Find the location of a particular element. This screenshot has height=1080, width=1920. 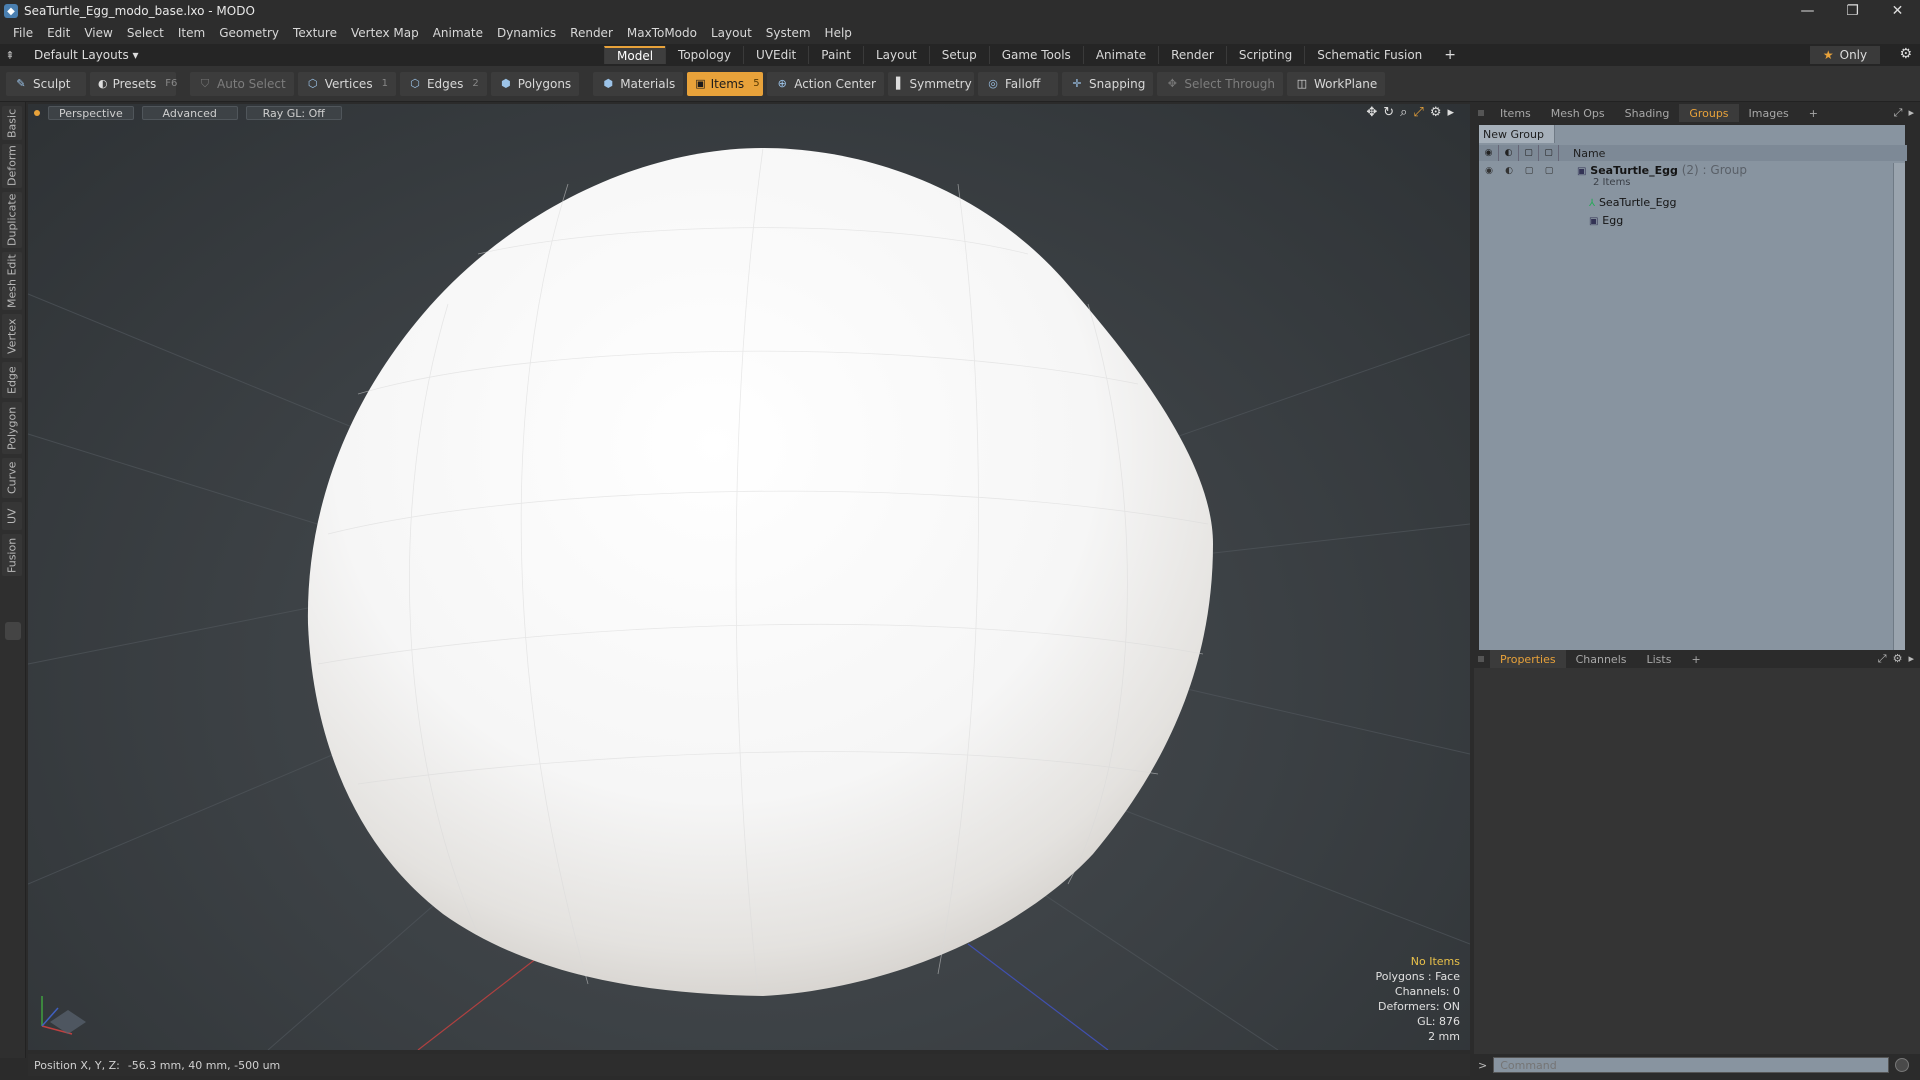

tab-scripting: Scripting is located at coordinates (1264, 55).